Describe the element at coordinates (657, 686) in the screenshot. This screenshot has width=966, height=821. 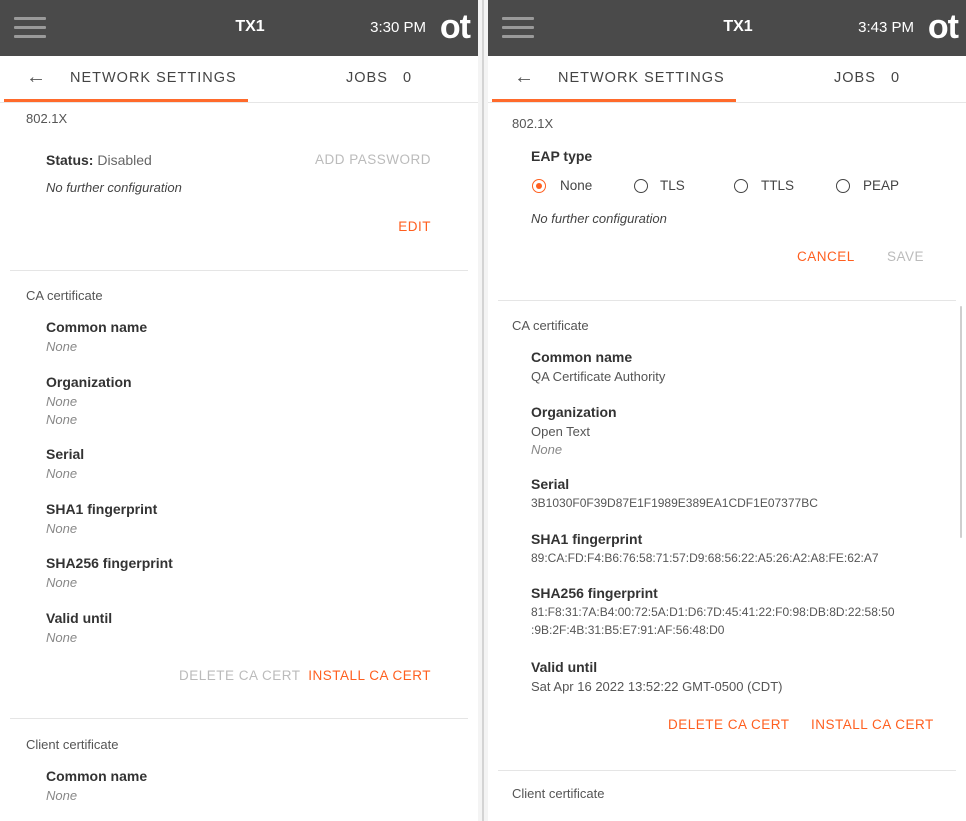
I see `valid-until-value: Sat Apr 16 2022 13:52:22 GMT-0500 (CDT)` at that location.